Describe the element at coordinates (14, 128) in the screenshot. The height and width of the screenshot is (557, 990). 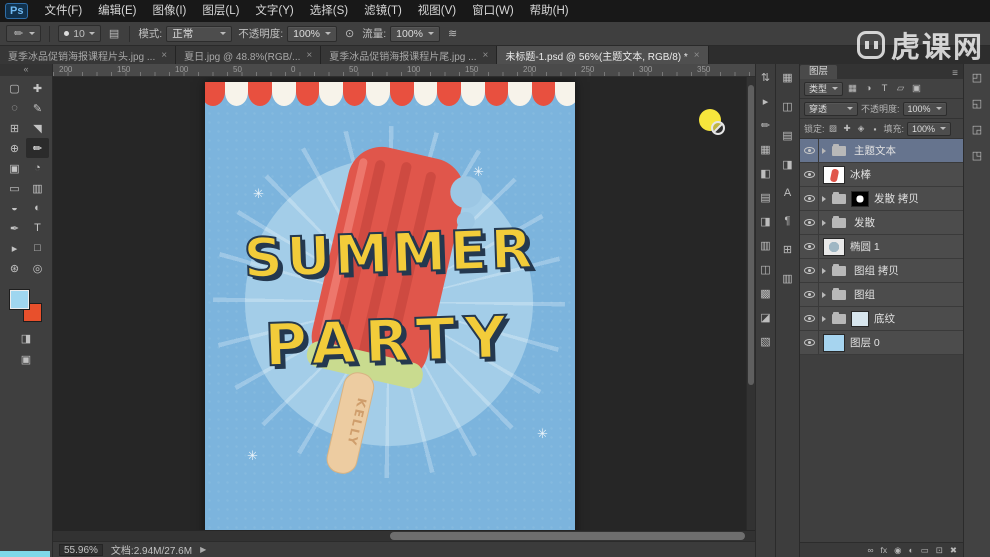
I see `crop-tool: ⊞` at that location.